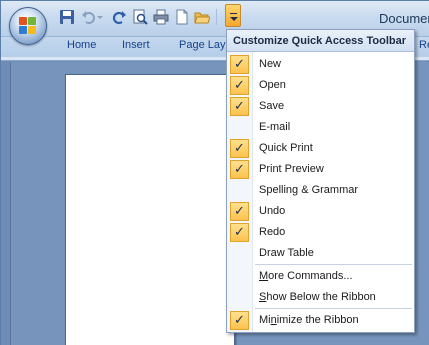  Describe the element at coordinates (275, 127) in the screenshot. I see `menu-item-label: E-mail` at that location.